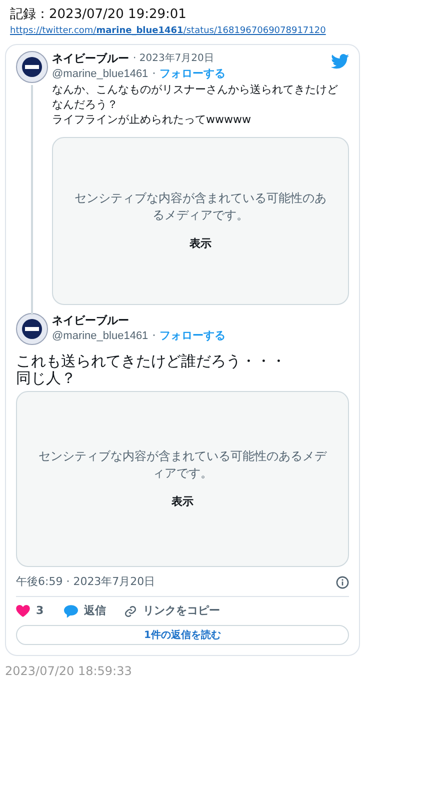 This screenshot has width=427, height=800. I want to click on tweet-text: 同じ人？, so click(46, 378).